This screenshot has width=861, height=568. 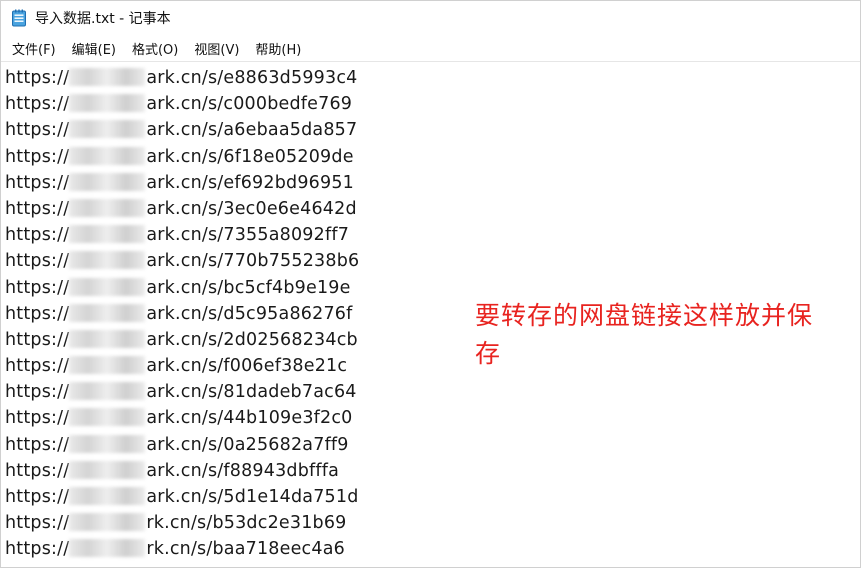 What do you see at coordinates (247, 366) in the screenshot?
I see `url-suffix: ark.cn/s/f006ef38e21c` at bounding box center [247, 366].